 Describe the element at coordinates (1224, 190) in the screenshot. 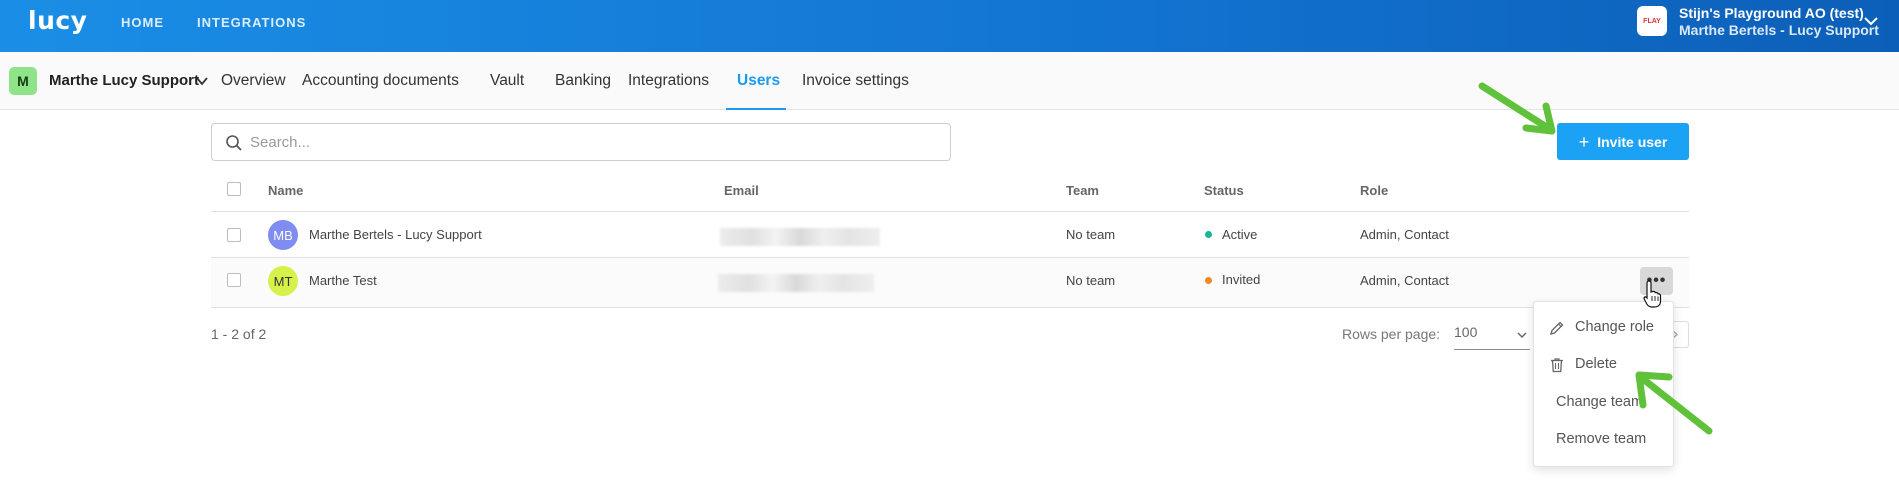

I see `column-header-status: Status` at that location.